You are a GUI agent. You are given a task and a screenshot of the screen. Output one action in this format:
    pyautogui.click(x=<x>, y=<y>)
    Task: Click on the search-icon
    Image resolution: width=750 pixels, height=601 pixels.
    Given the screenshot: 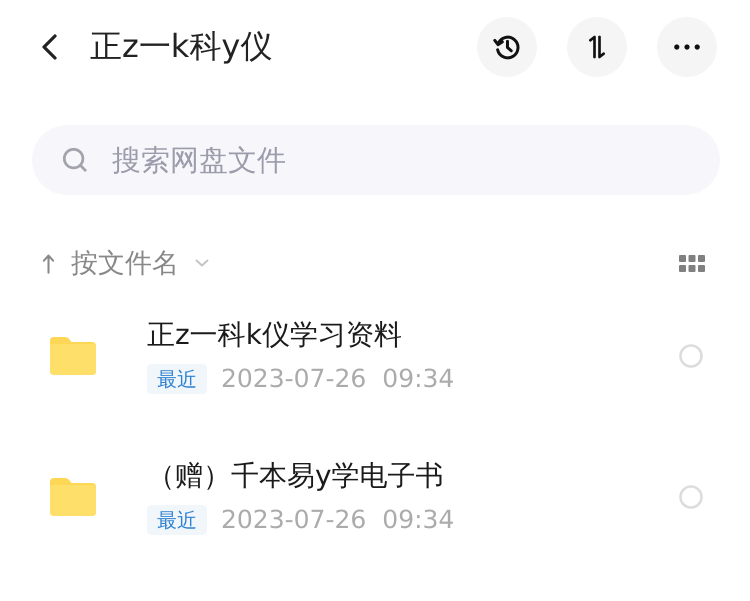 What is the action you would take?
    pyautogui.click(x=75, y=160)
    